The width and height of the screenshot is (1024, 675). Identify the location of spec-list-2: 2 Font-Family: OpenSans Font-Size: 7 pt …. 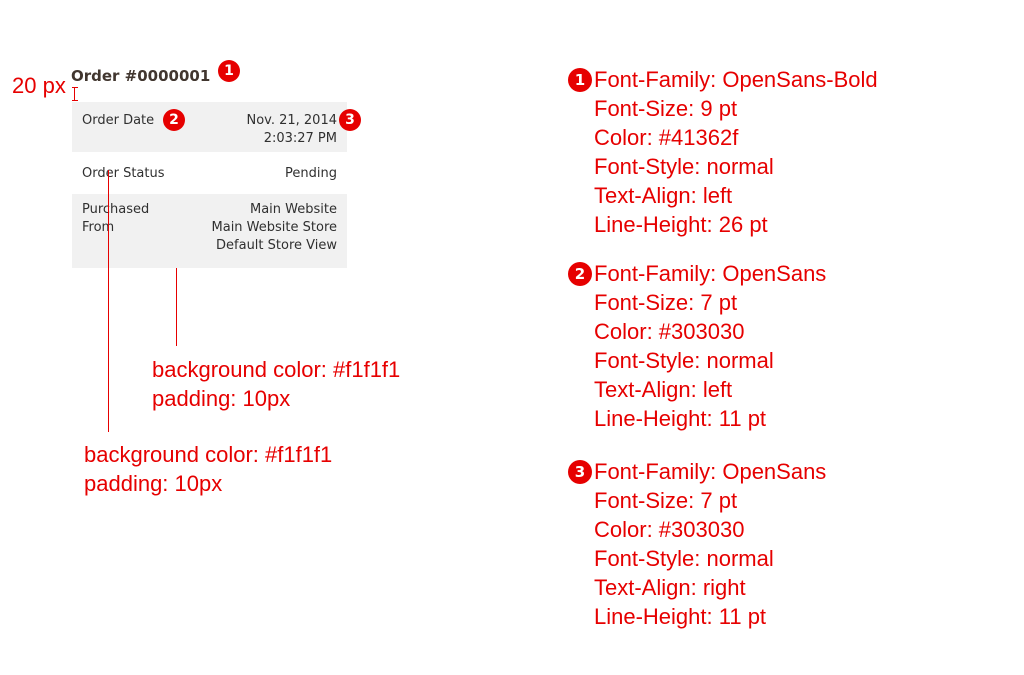
(697, 346).